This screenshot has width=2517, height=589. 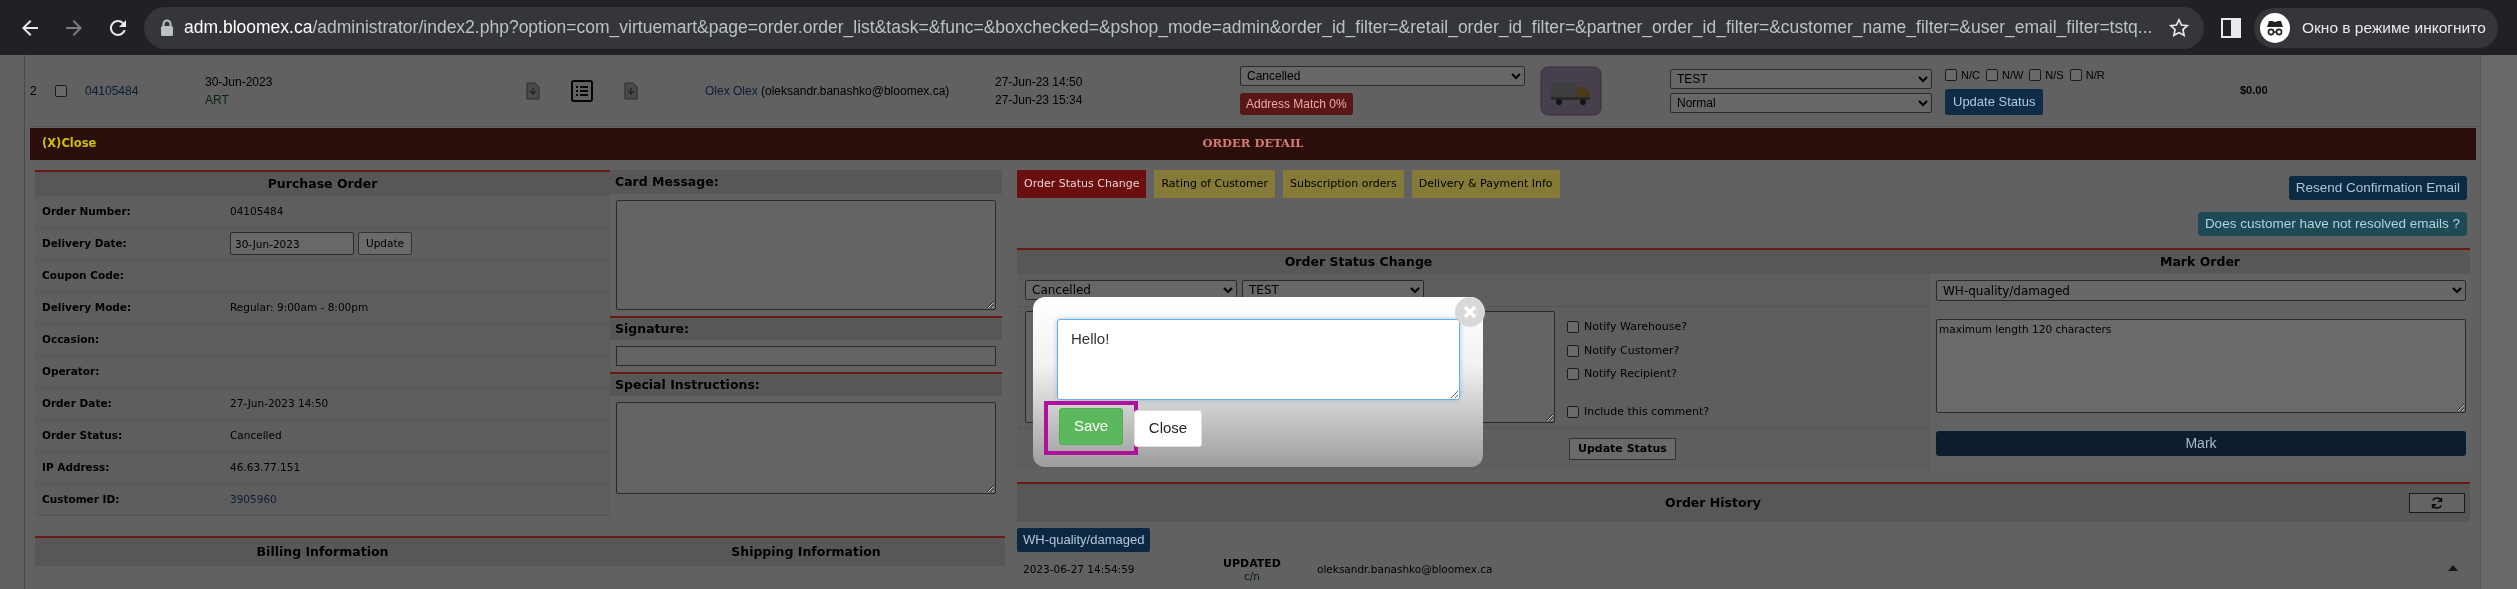 What do you see at coordinates (2012, 75) in the screenshot?
I see `checkbox-label: N/W` at bounding box center [2012, 75].